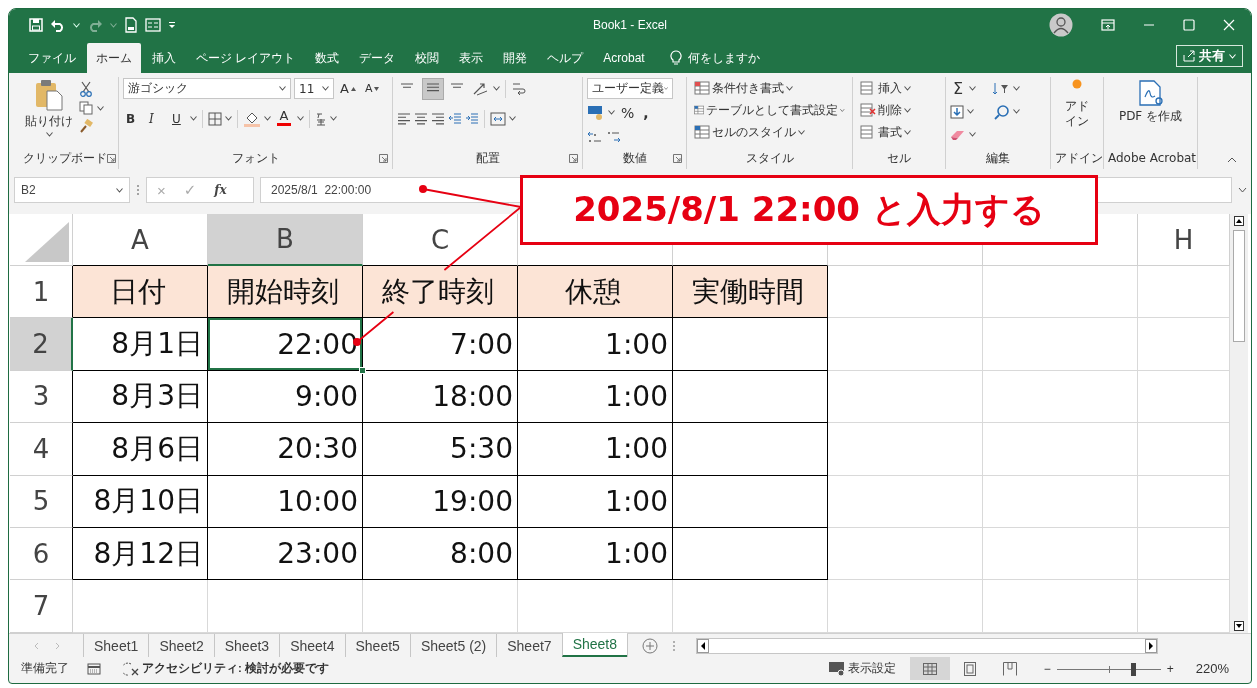  I want to click on table-cell: 休憩, so click(595, 292).